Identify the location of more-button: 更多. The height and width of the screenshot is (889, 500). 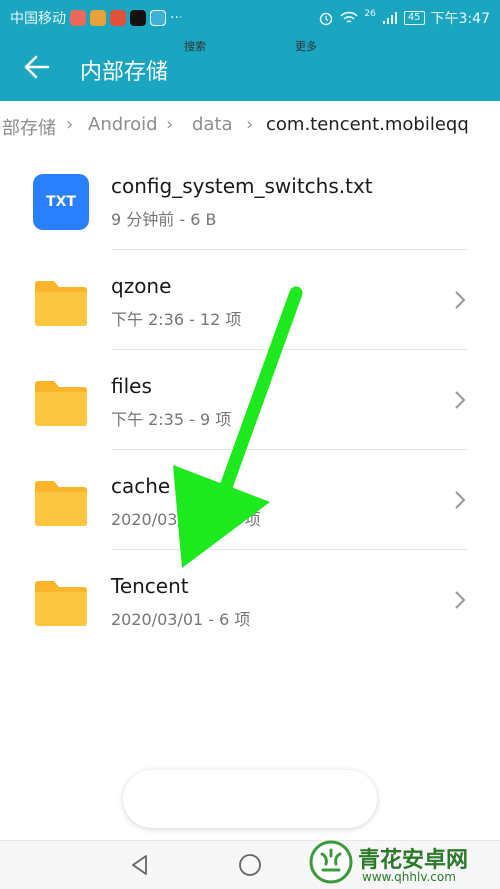
(306, 30).